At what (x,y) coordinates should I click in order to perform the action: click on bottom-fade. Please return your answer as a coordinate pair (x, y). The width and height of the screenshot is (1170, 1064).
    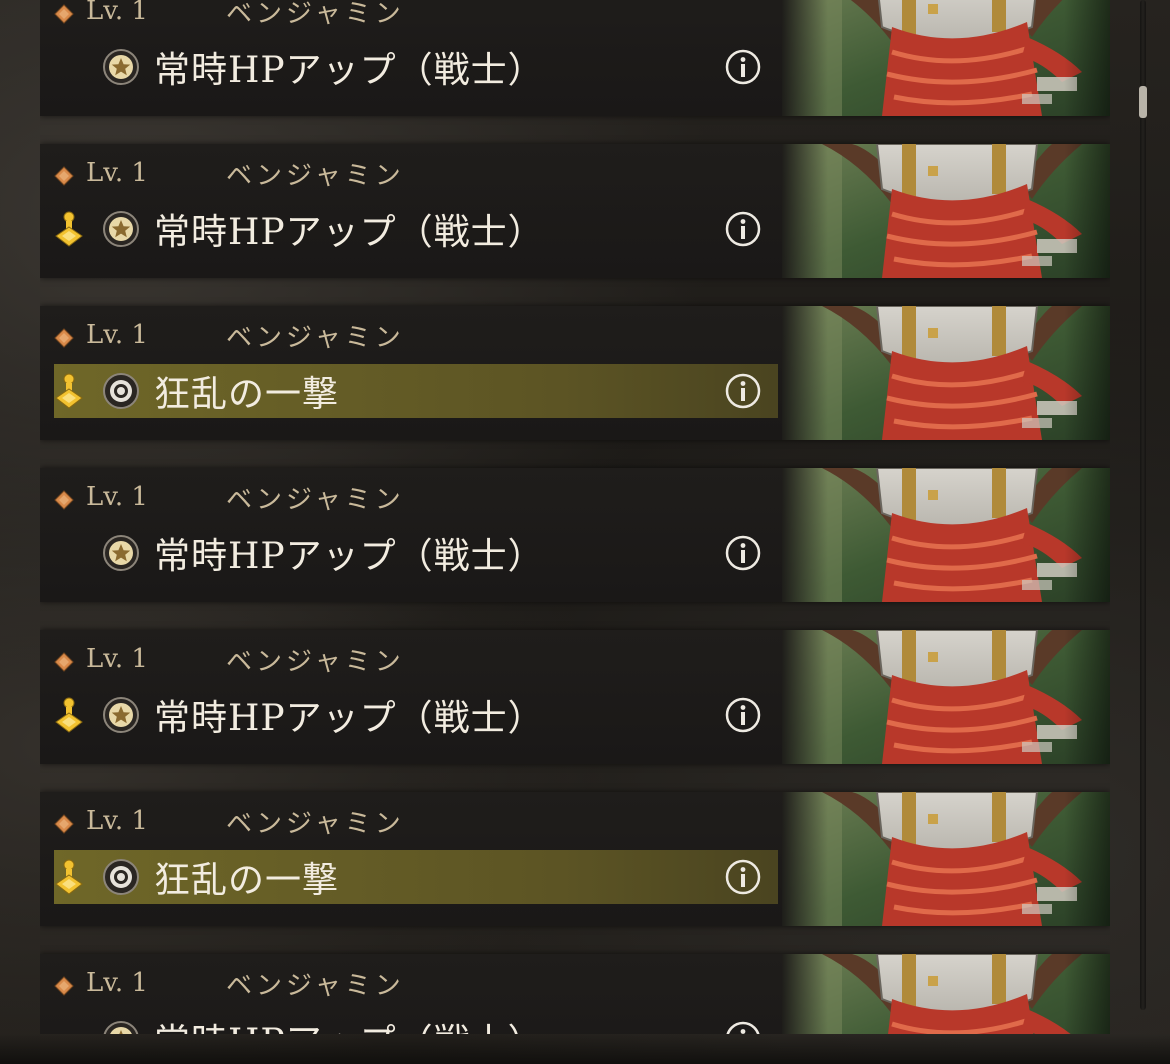
    Looking at the image, I should click on (585, 1049).